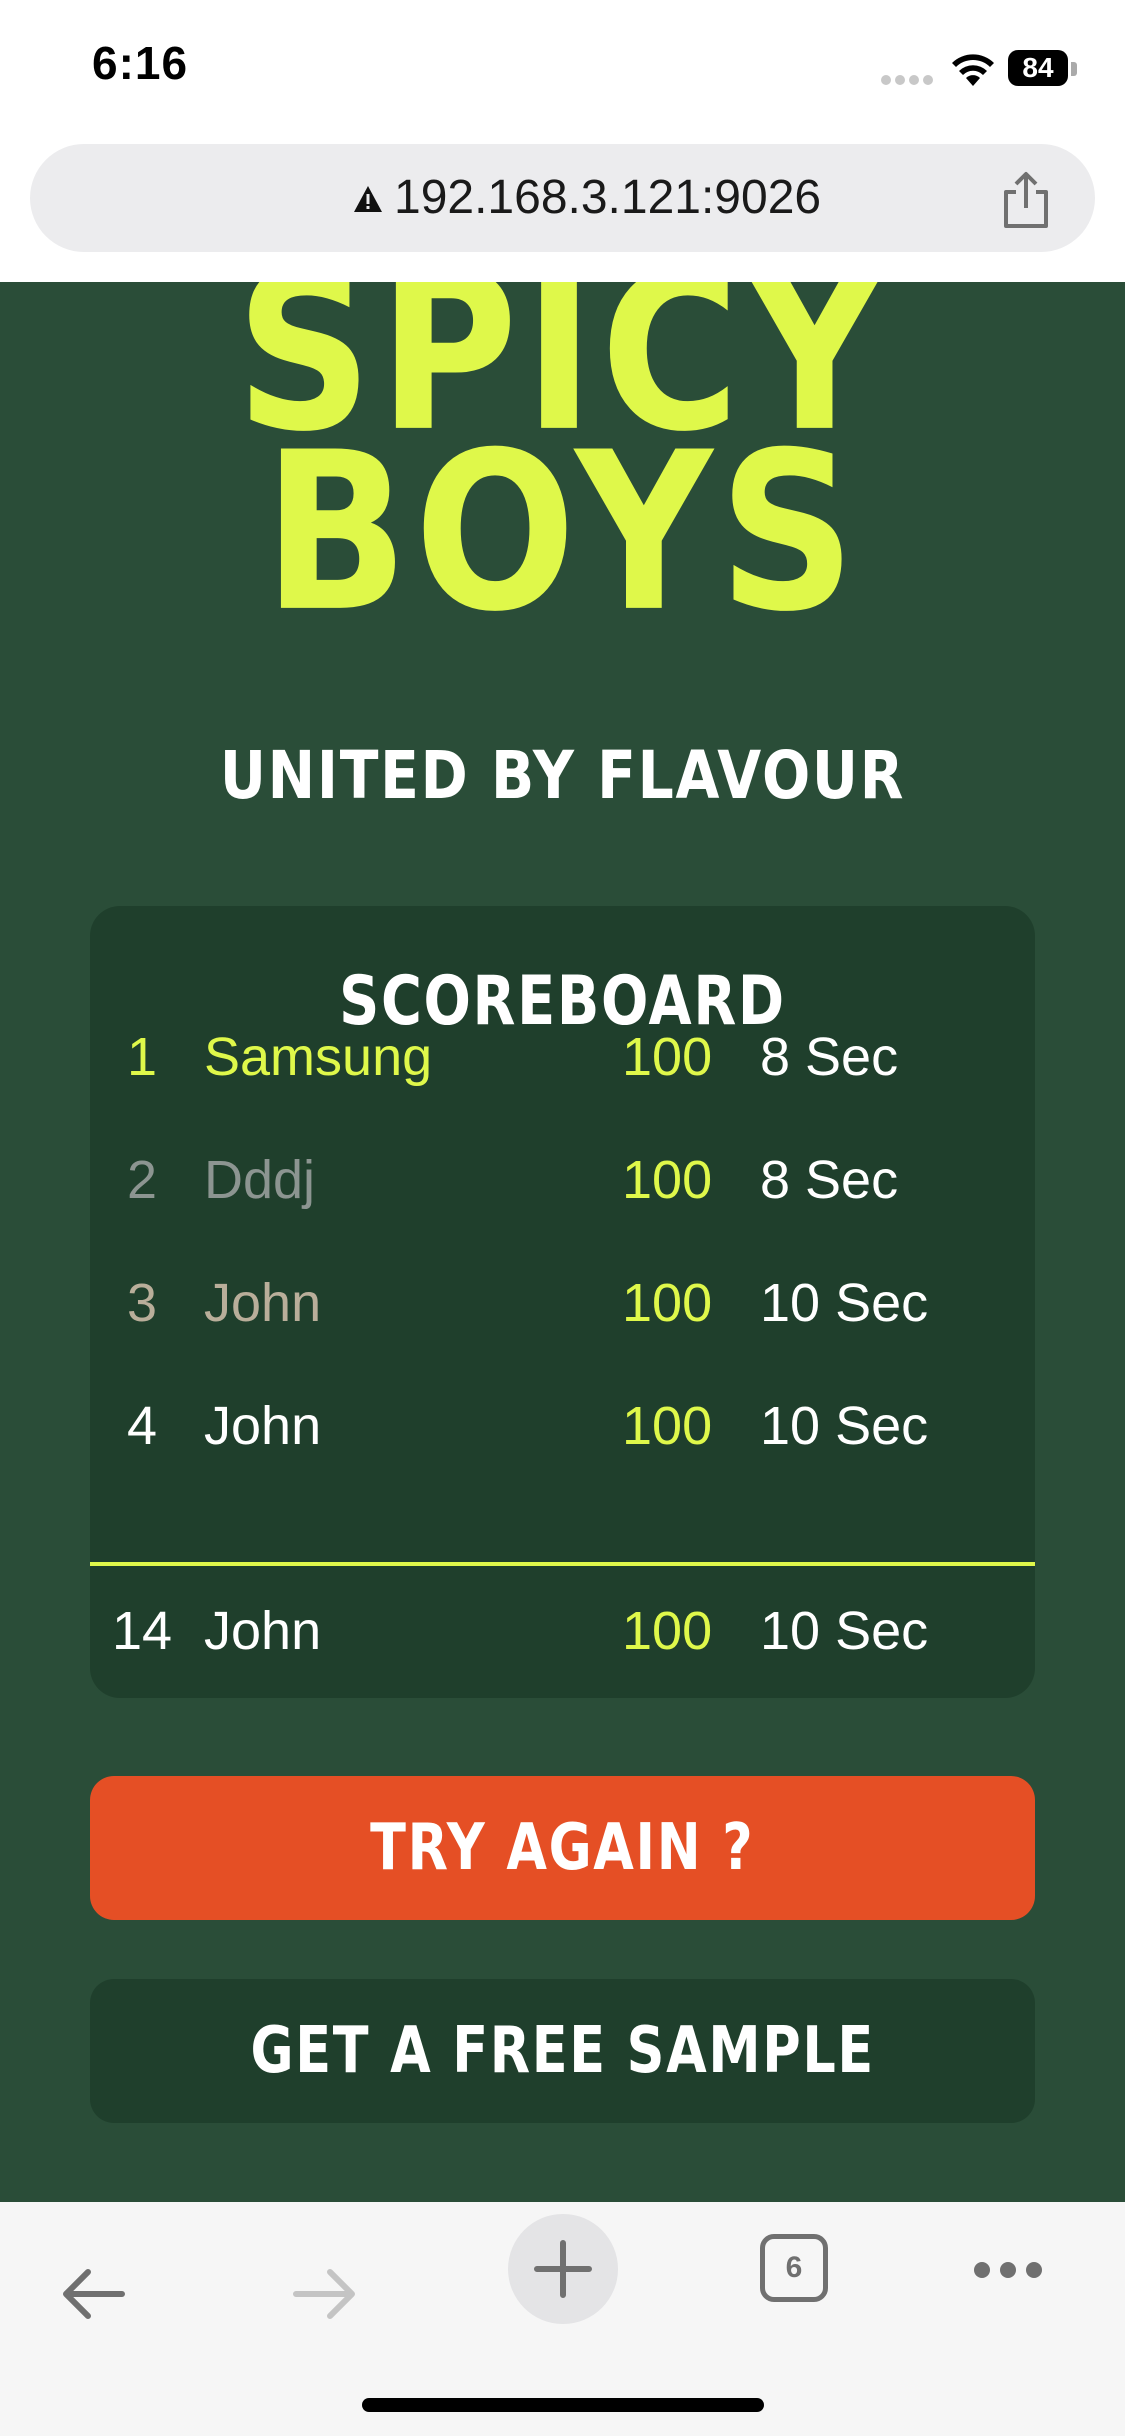  What do you see at coordinates (562, 68) in the screenshot?
I see `status-bar: 6:16 84` at bounding box center [562, 68].